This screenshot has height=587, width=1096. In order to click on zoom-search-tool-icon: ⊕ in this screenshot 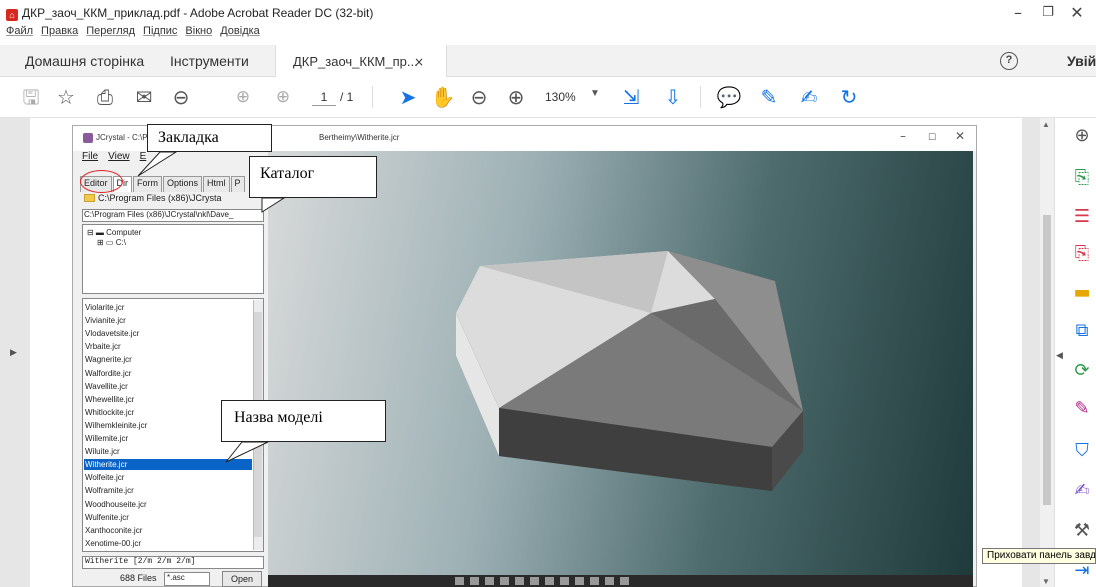, I will do `click(1082, 136)`.